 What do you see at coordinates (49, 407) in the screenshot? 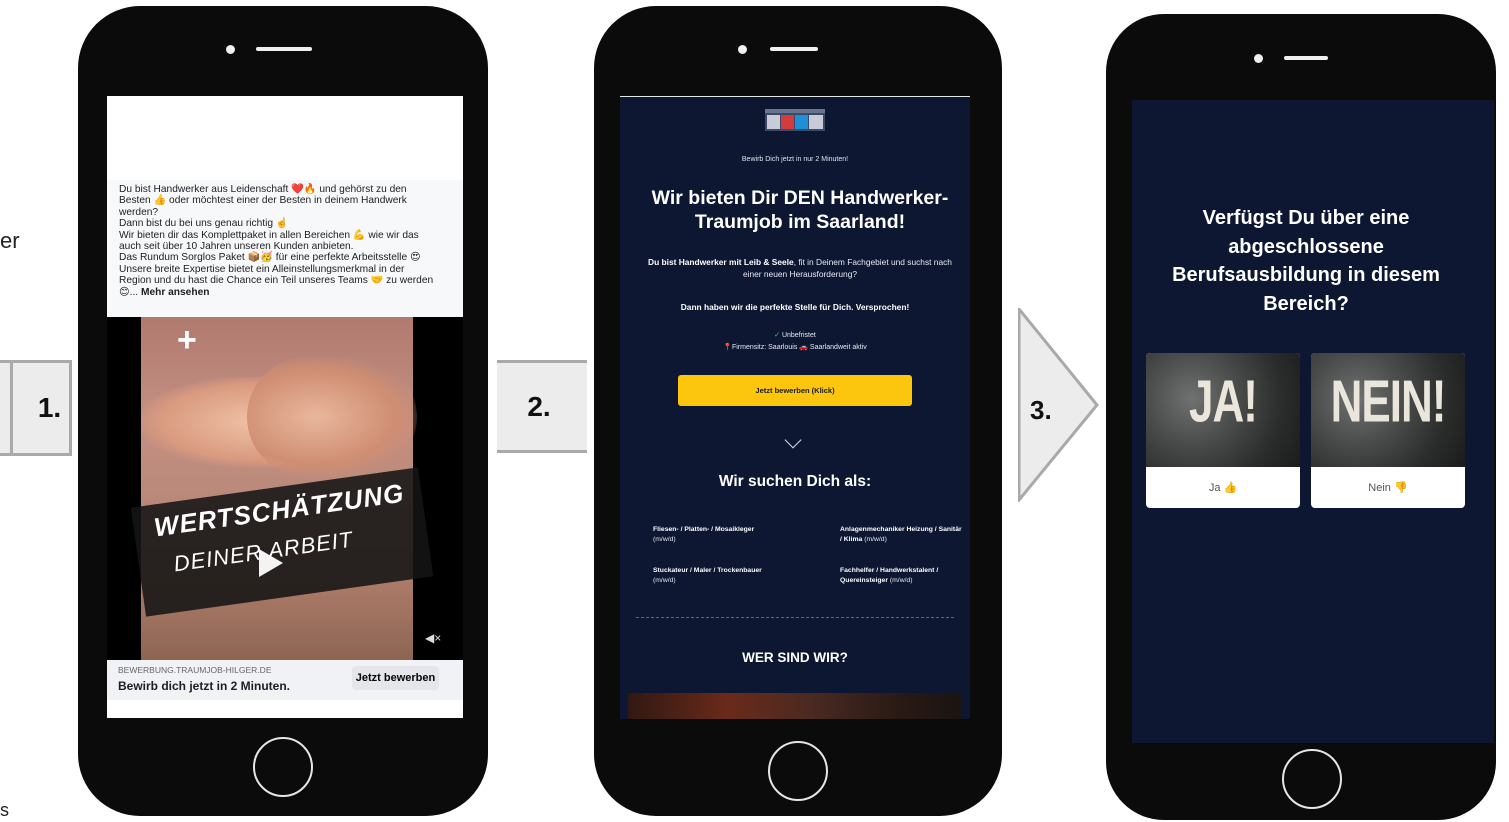
I see `step-1-label: 1.` at bounding box center [49, 407].